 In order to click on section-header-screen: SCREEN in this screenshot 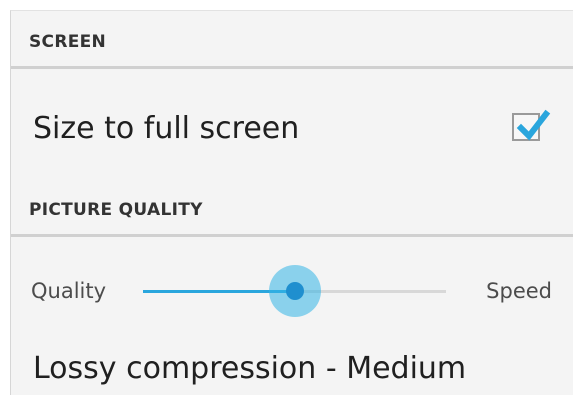, I will do `click(292, 40)`.